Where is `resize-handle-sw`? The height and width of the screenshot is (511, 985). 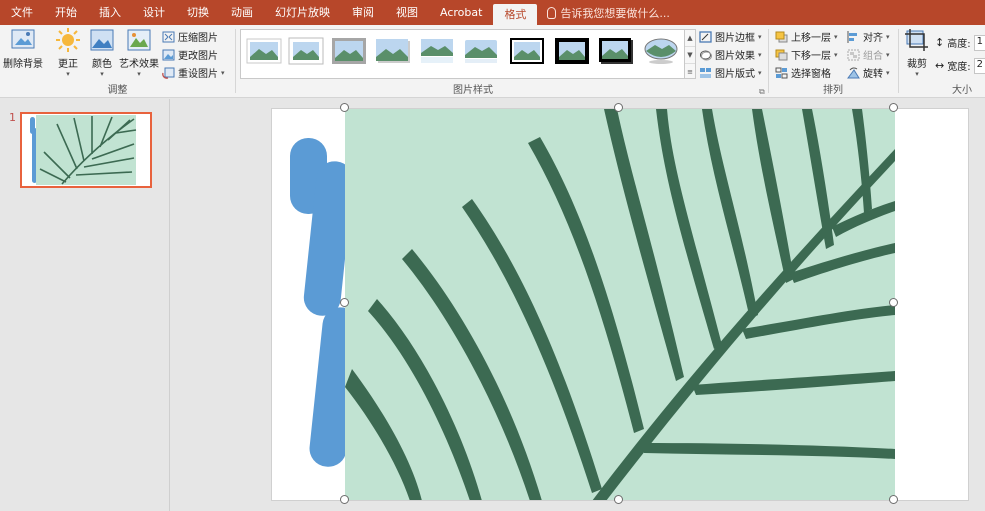
resize-handle-sw is located at coordinates (344, 499).